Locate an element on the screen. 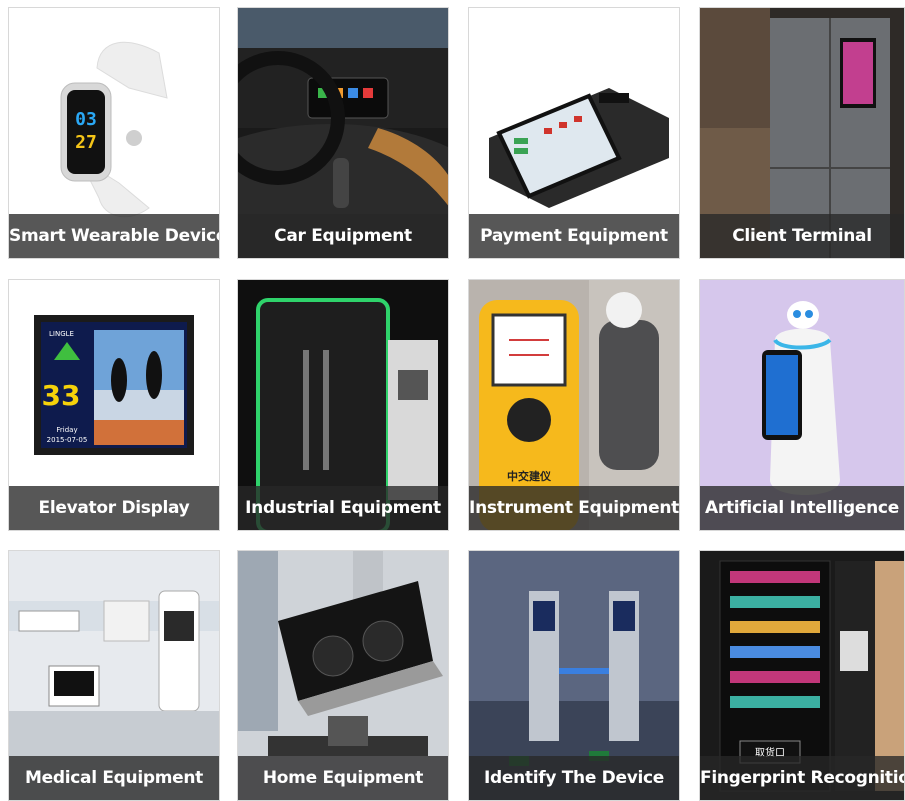 This screenshot has height=801, width=905. tile-identify-device: Identify The Device is located at coordinates (574, 675).